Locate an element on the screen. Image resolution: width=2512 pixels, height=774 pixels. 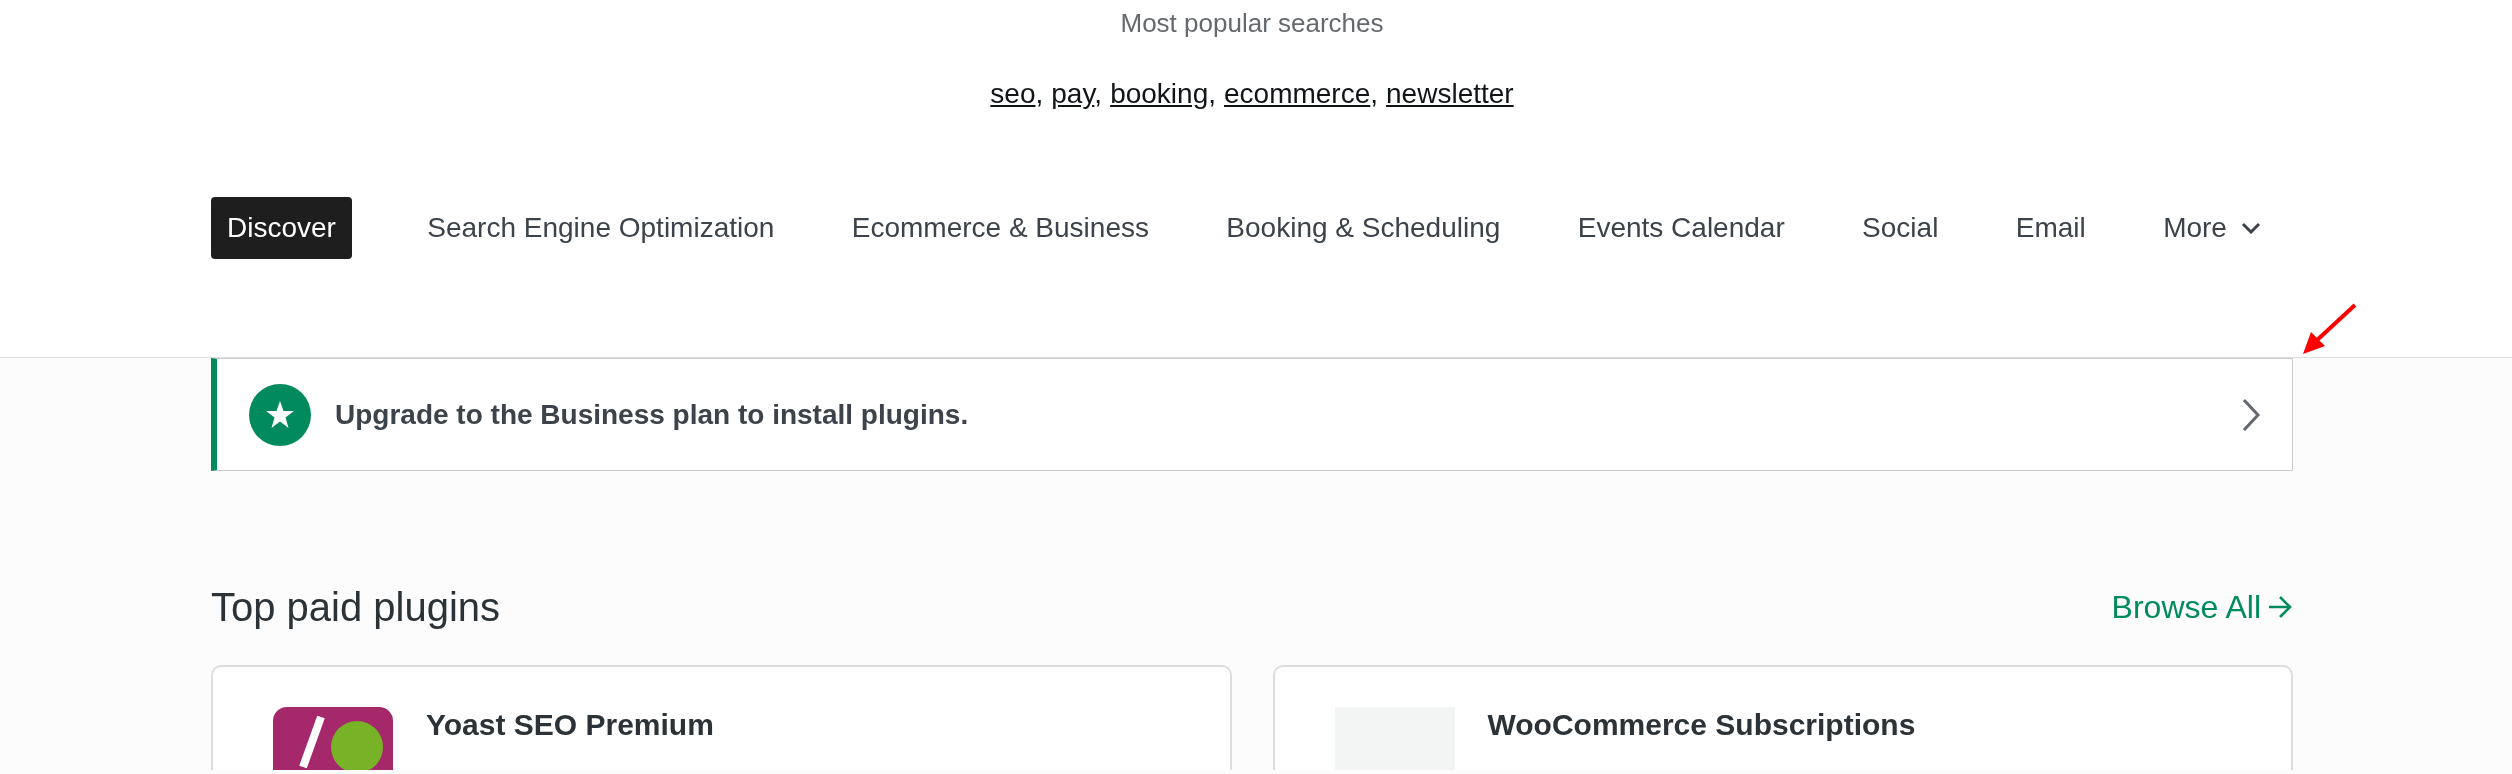
search-term-link: pay is located at coordinates (1073, 93).